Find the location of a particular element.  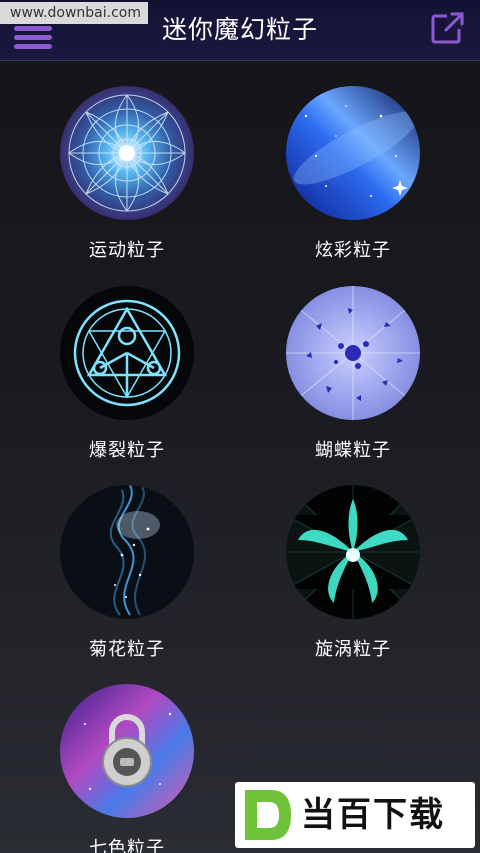

galaxy-image is located at coordinates (353, 153).